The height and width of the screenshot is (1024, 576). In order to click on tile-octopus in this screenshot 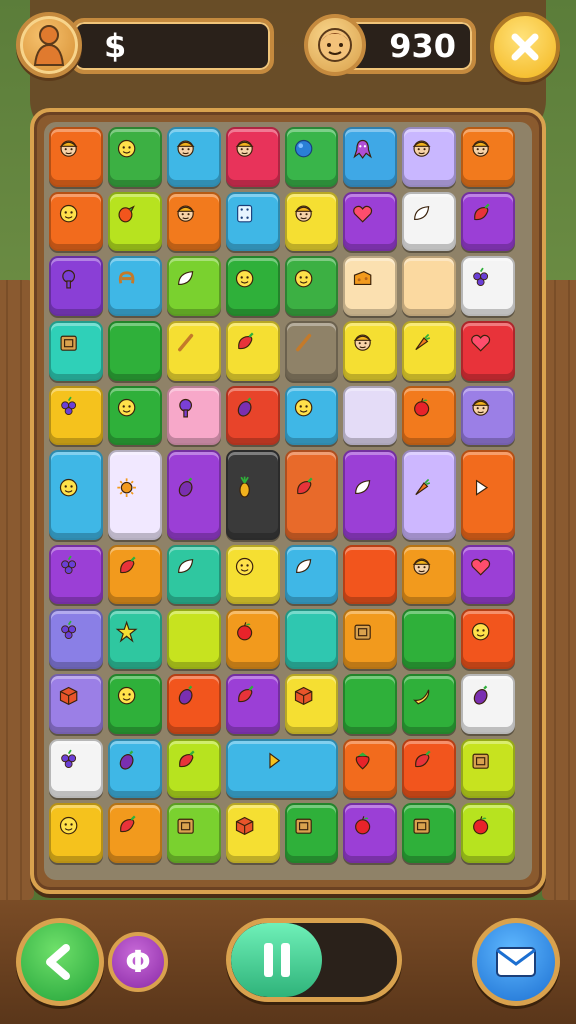, I will do `click(370, 157)`.